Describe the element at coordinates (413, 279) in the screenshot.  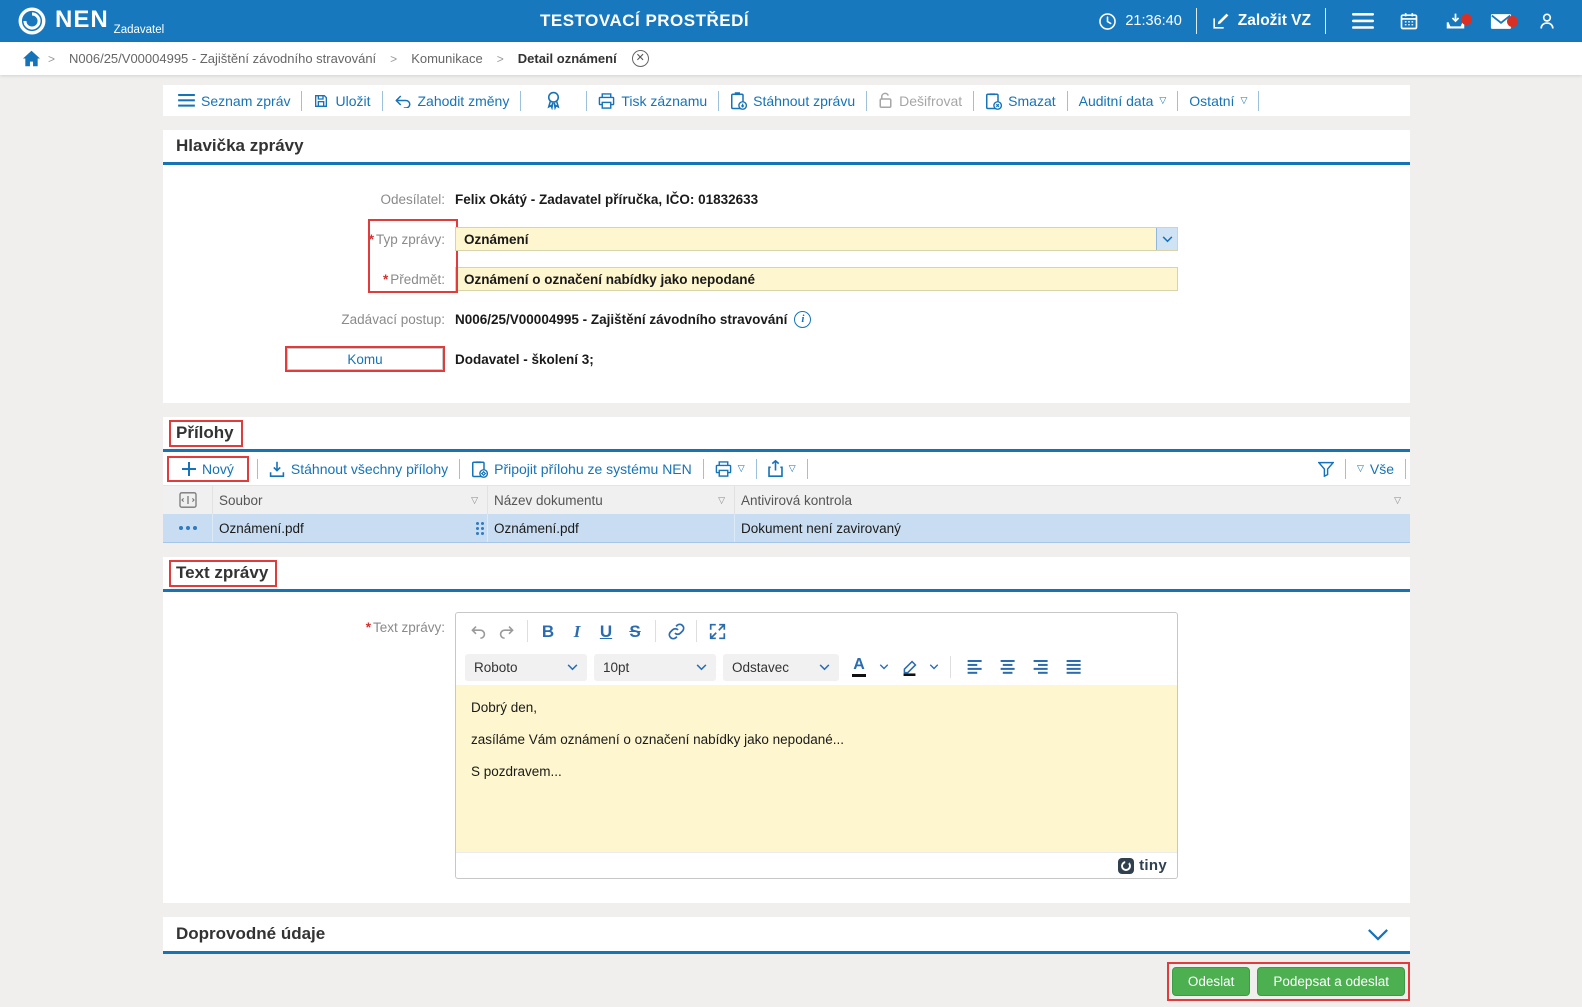
I see `predmet-label: * Předmět:` at that location.